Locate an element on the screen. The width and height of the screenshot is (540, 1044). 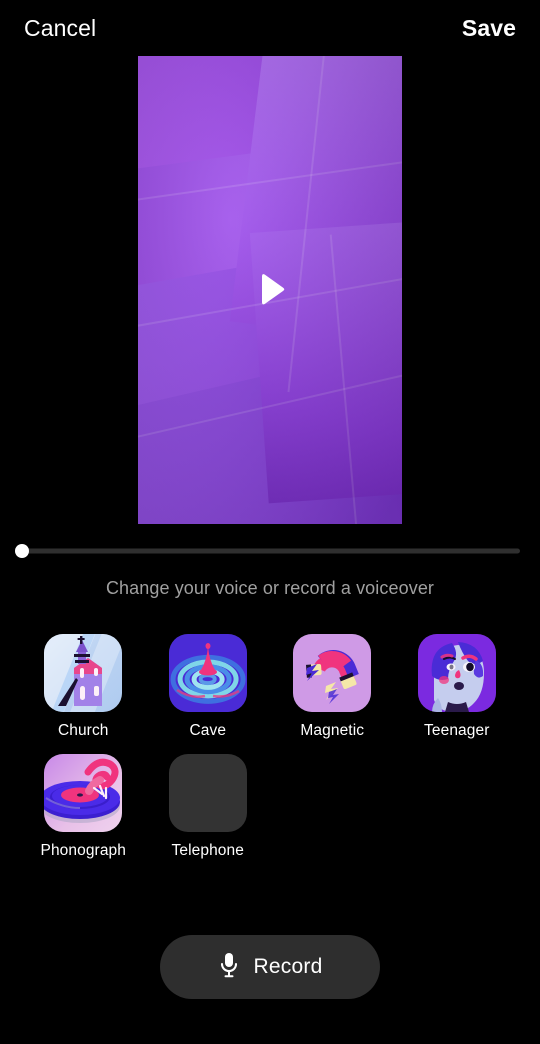
voice-effect-phonograph: Phonograph is located at coordinates (83, 807).